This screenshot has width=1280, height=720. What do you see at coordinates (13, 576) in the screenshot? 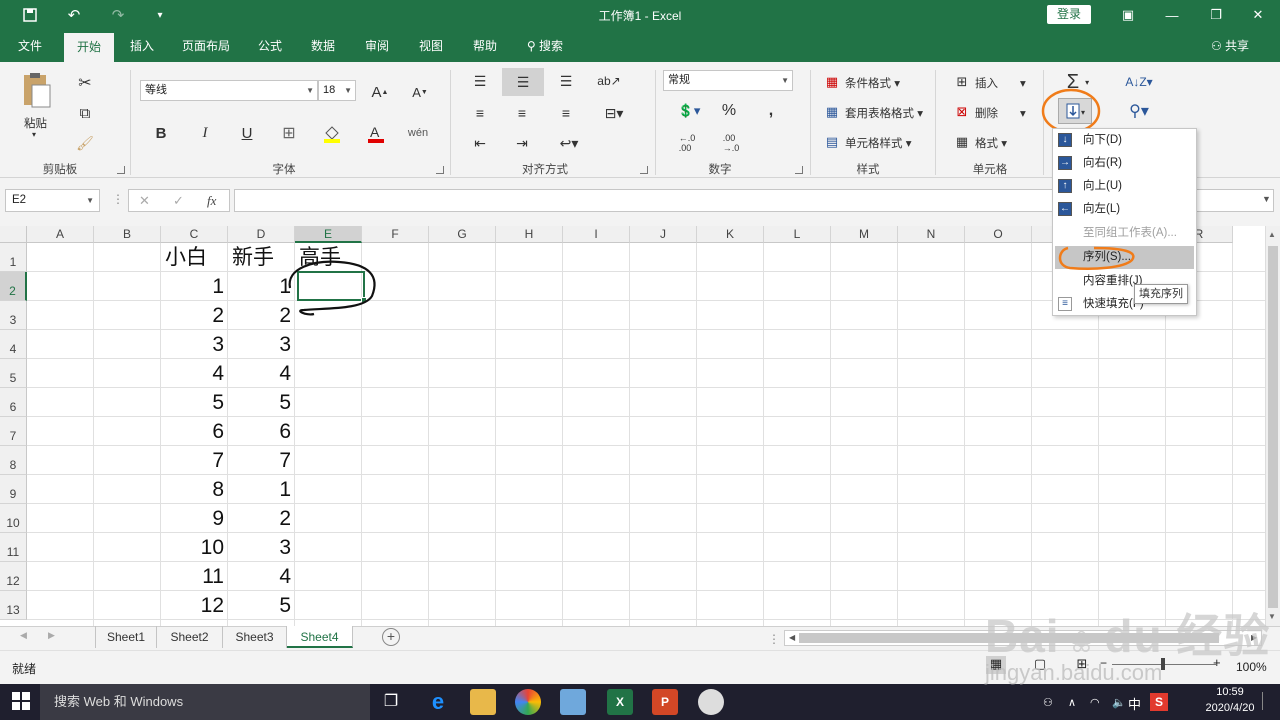
I see `row-header-12: 12` at bounding box center [13, 576].